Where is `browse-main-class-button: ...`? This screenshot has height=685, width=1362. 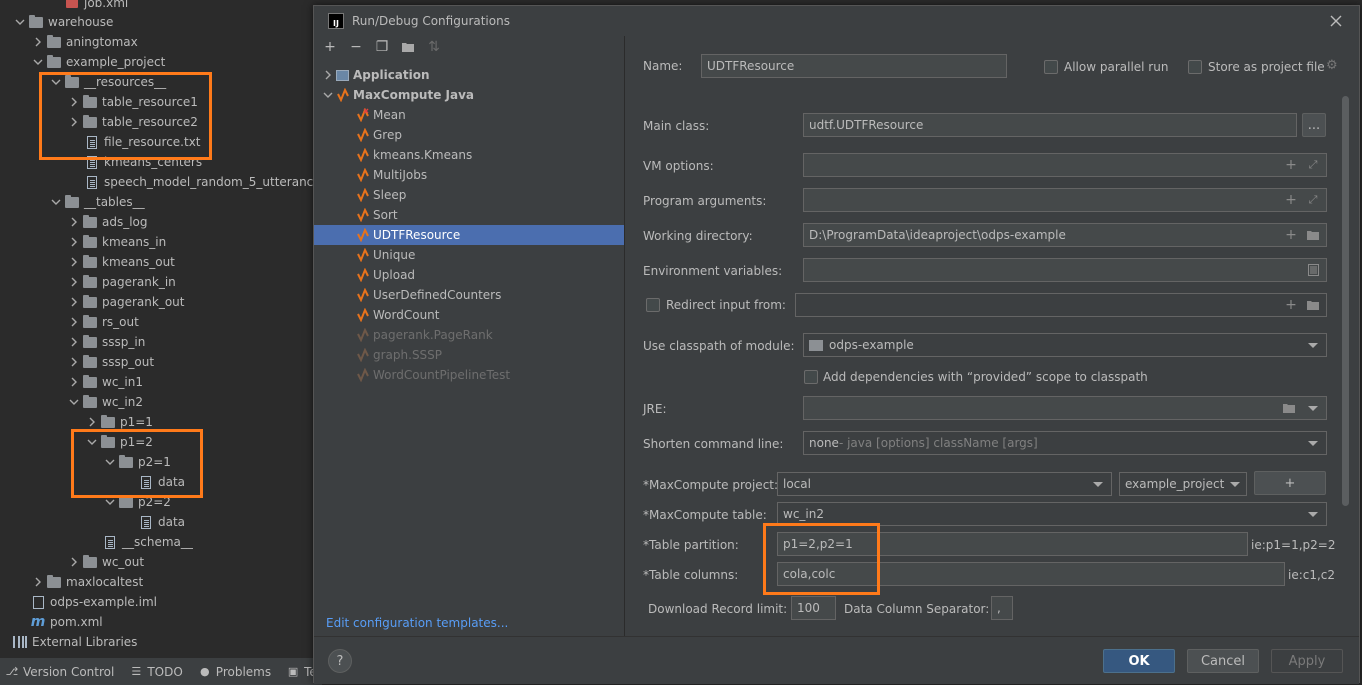 browse-main-class-button: ... is located at coordinates (1314, 125).